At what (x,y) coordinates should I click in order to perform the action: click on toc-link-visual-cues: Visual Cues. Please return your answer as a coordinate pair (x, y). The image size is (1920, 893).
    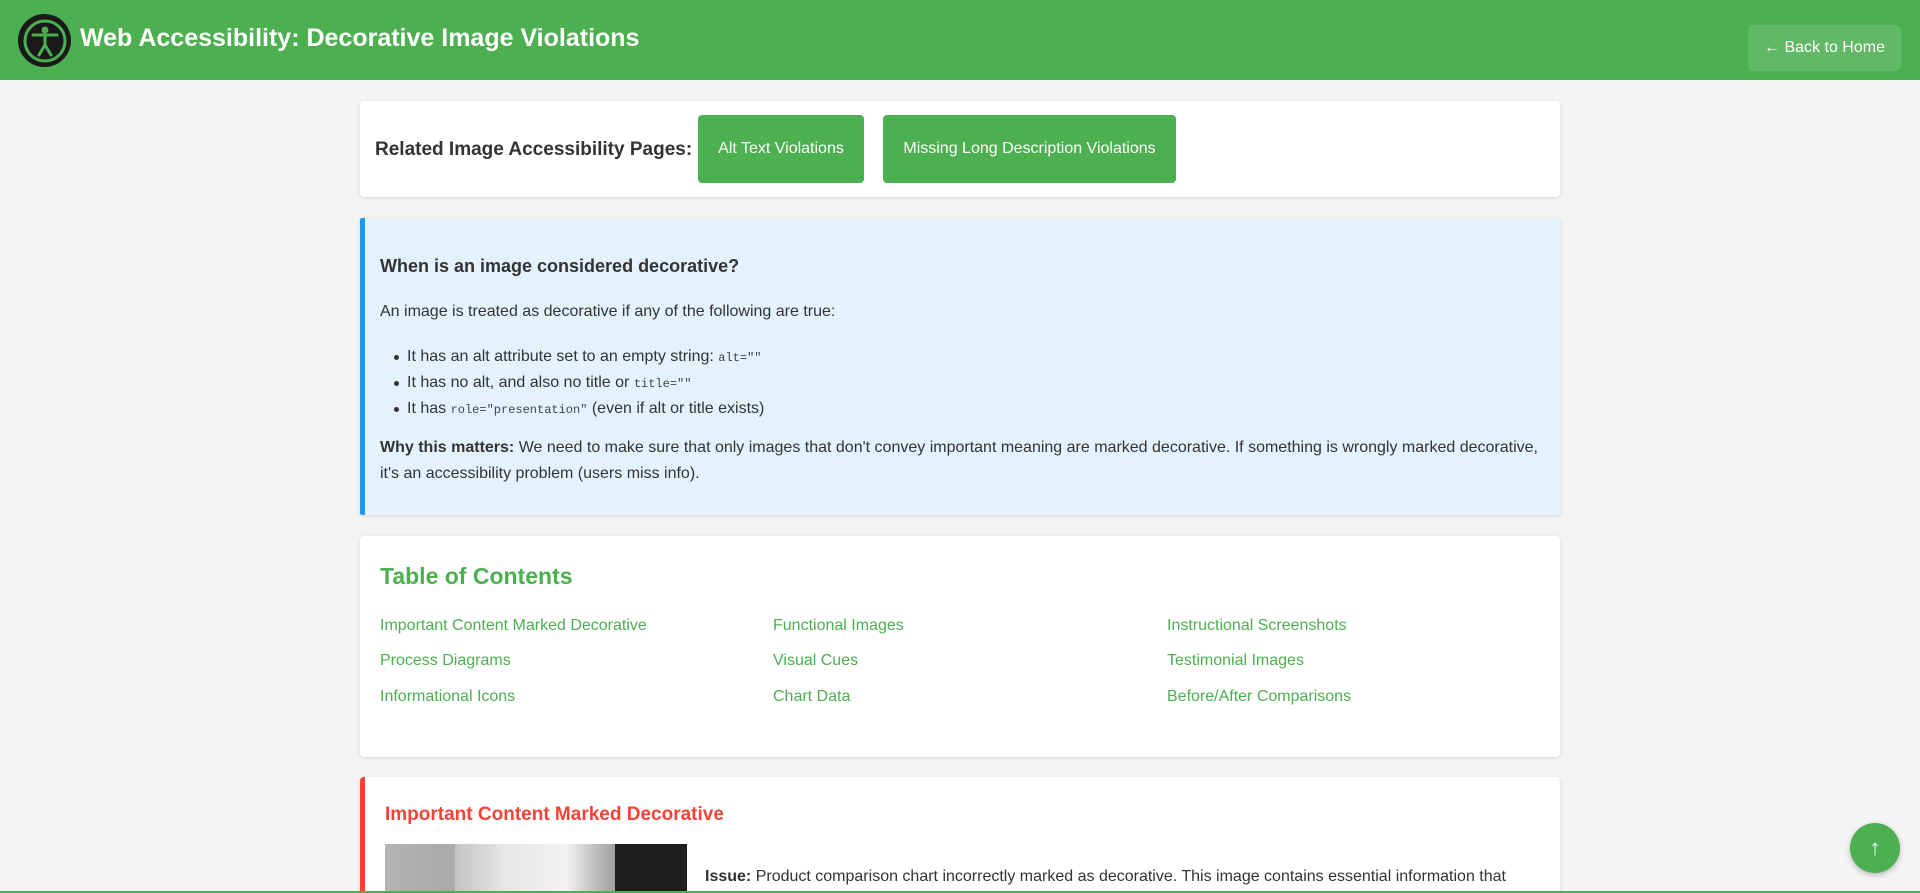
    Looking at the image, I should click on (815, 661).